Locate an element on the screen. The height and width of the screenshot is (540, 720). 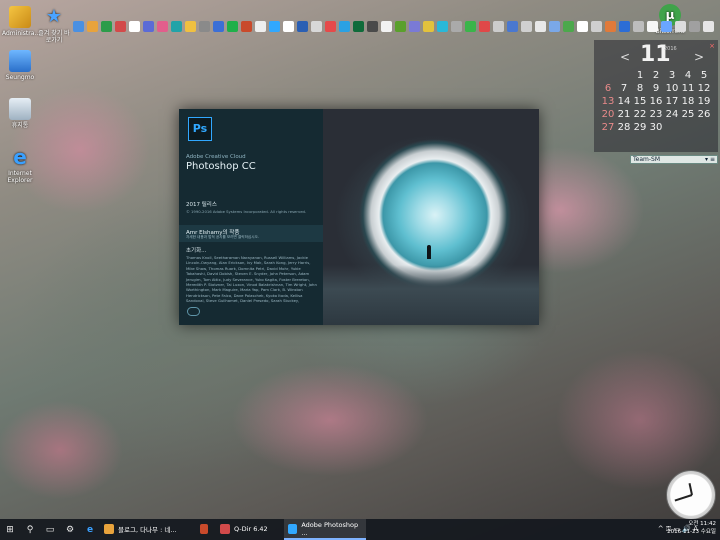
calendar-day: 13 is located at coordinates (608, 102).